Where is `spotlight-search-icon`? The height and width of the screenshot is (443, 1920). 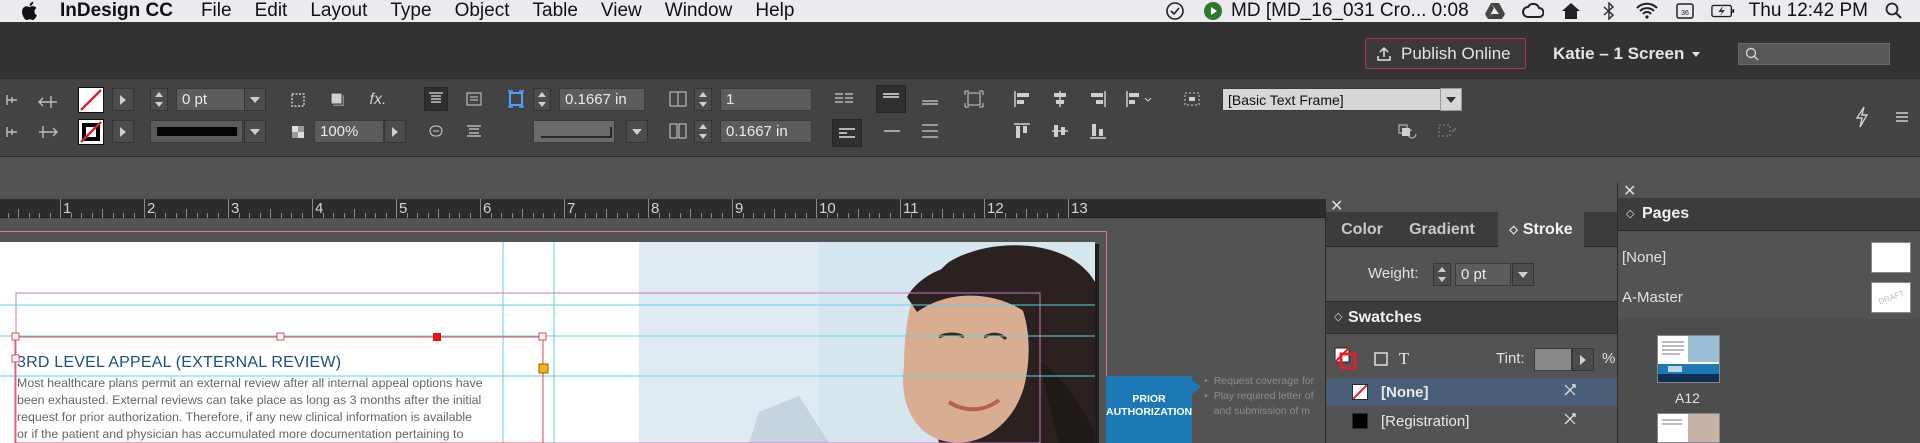 spotlight-search-icon is located at coordinates (1894, 11).